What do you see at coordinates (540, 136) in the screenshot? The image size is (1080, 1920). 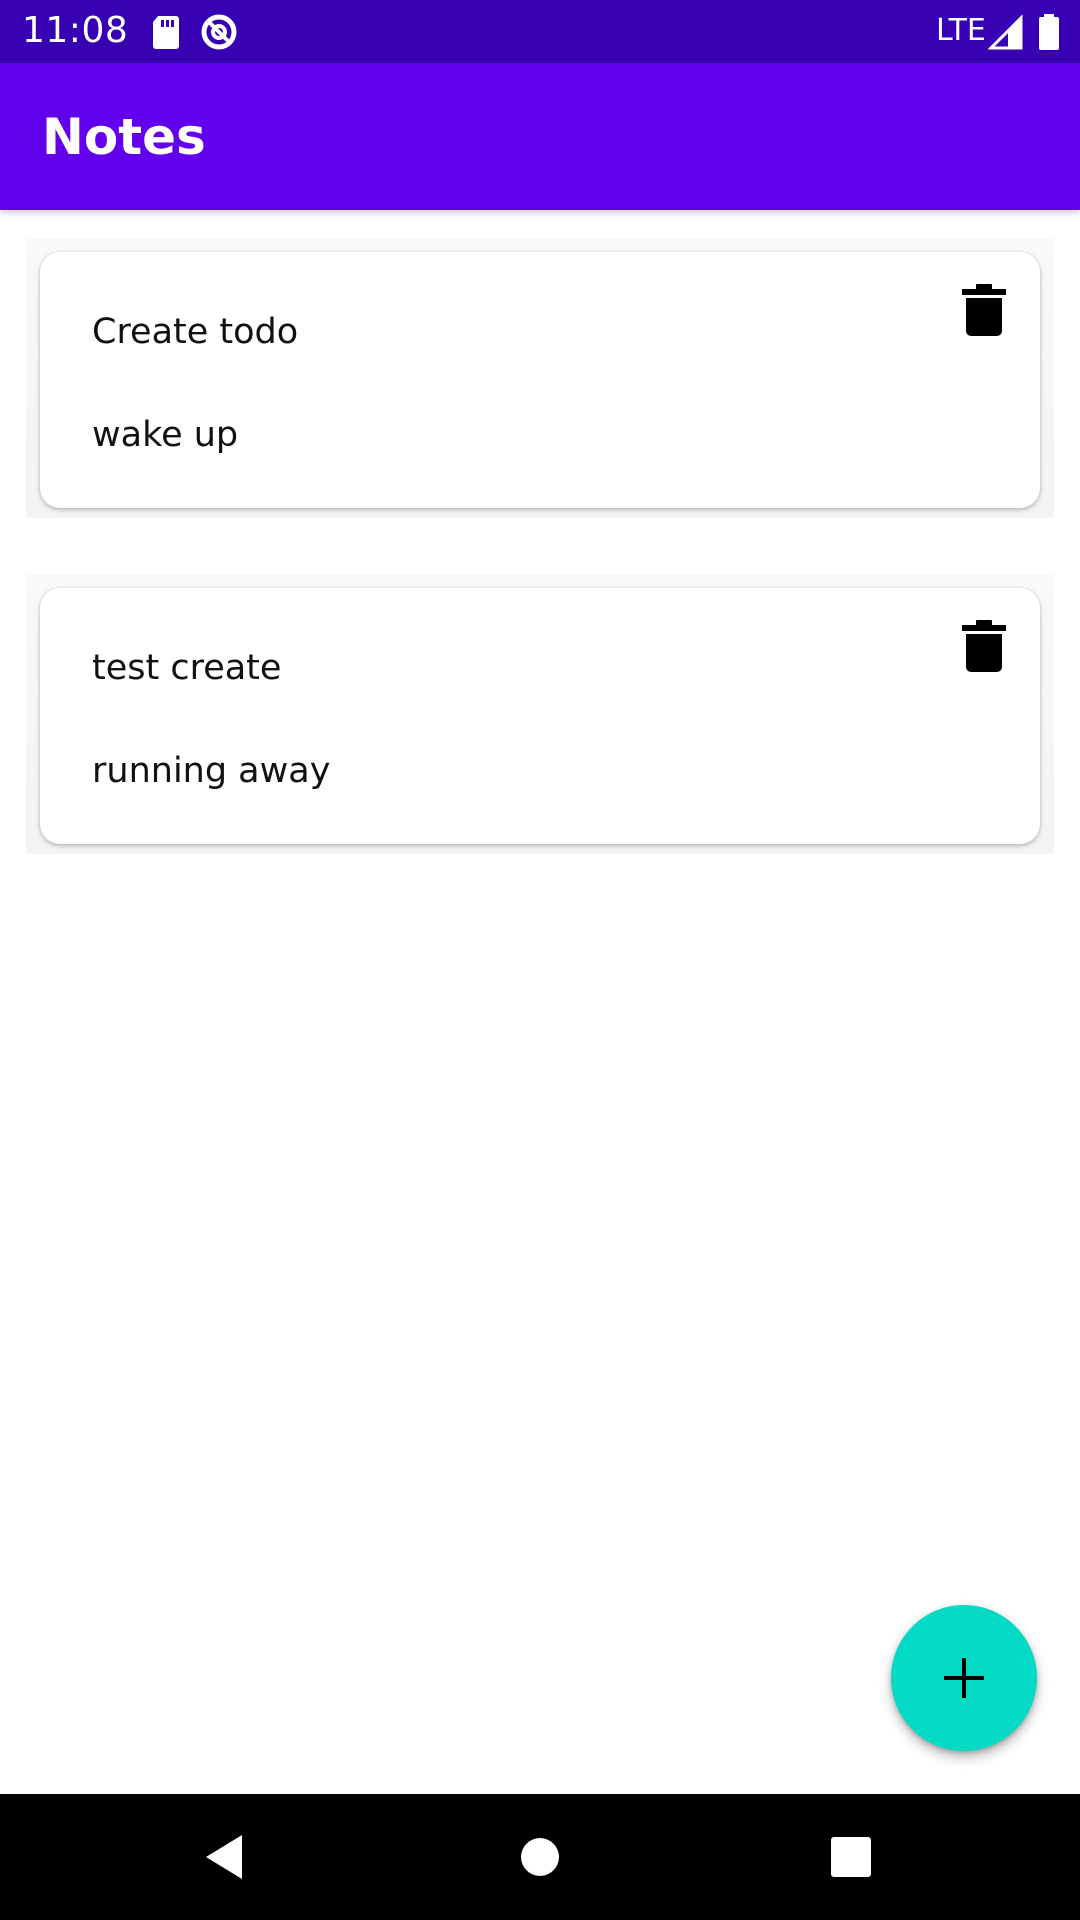 I see `app-bar: Notes` at bounding box center [540, 136].